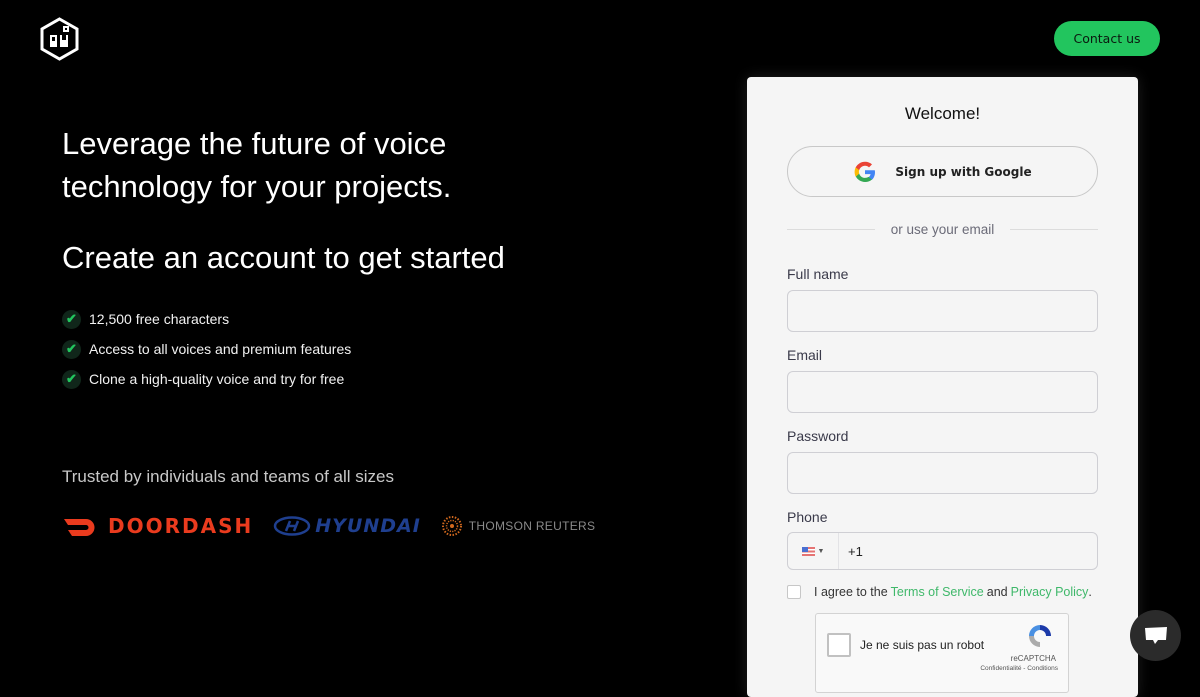 The image size is (1200, 697). What do you see at coordinates (942, 311) in the screenshot?
I see `full-name-input` at bounding box center [942, 311].